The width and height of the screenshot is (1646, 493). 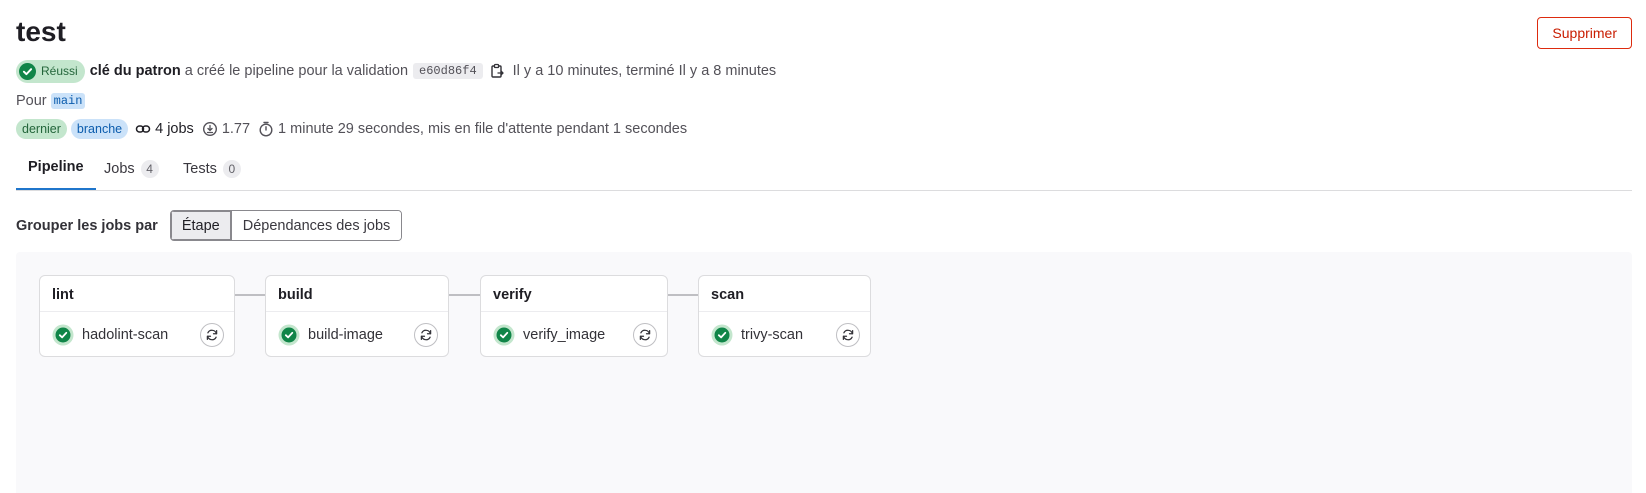 I want to click on action-text: a créé le pipeline pour la validation, so click(x=296, y=71).